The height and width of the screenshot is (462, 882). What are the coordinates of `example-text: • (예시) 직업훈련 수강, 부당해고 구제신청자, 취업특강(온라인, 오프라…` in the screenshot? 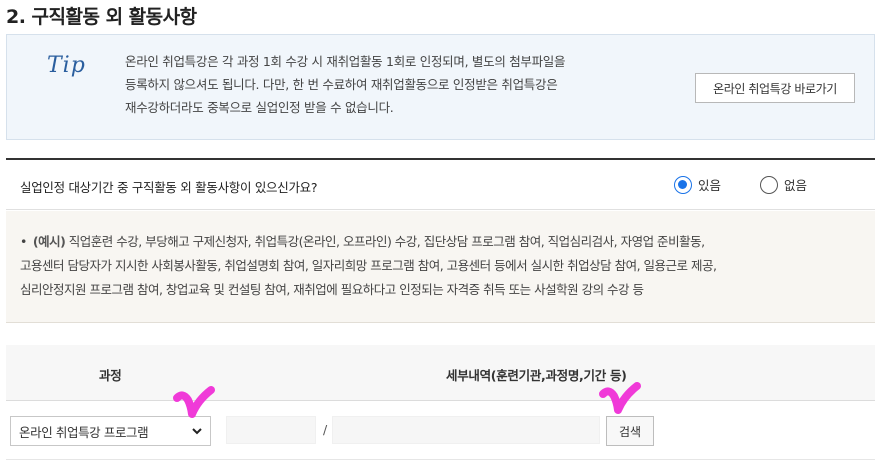 It's located at (443, 266).